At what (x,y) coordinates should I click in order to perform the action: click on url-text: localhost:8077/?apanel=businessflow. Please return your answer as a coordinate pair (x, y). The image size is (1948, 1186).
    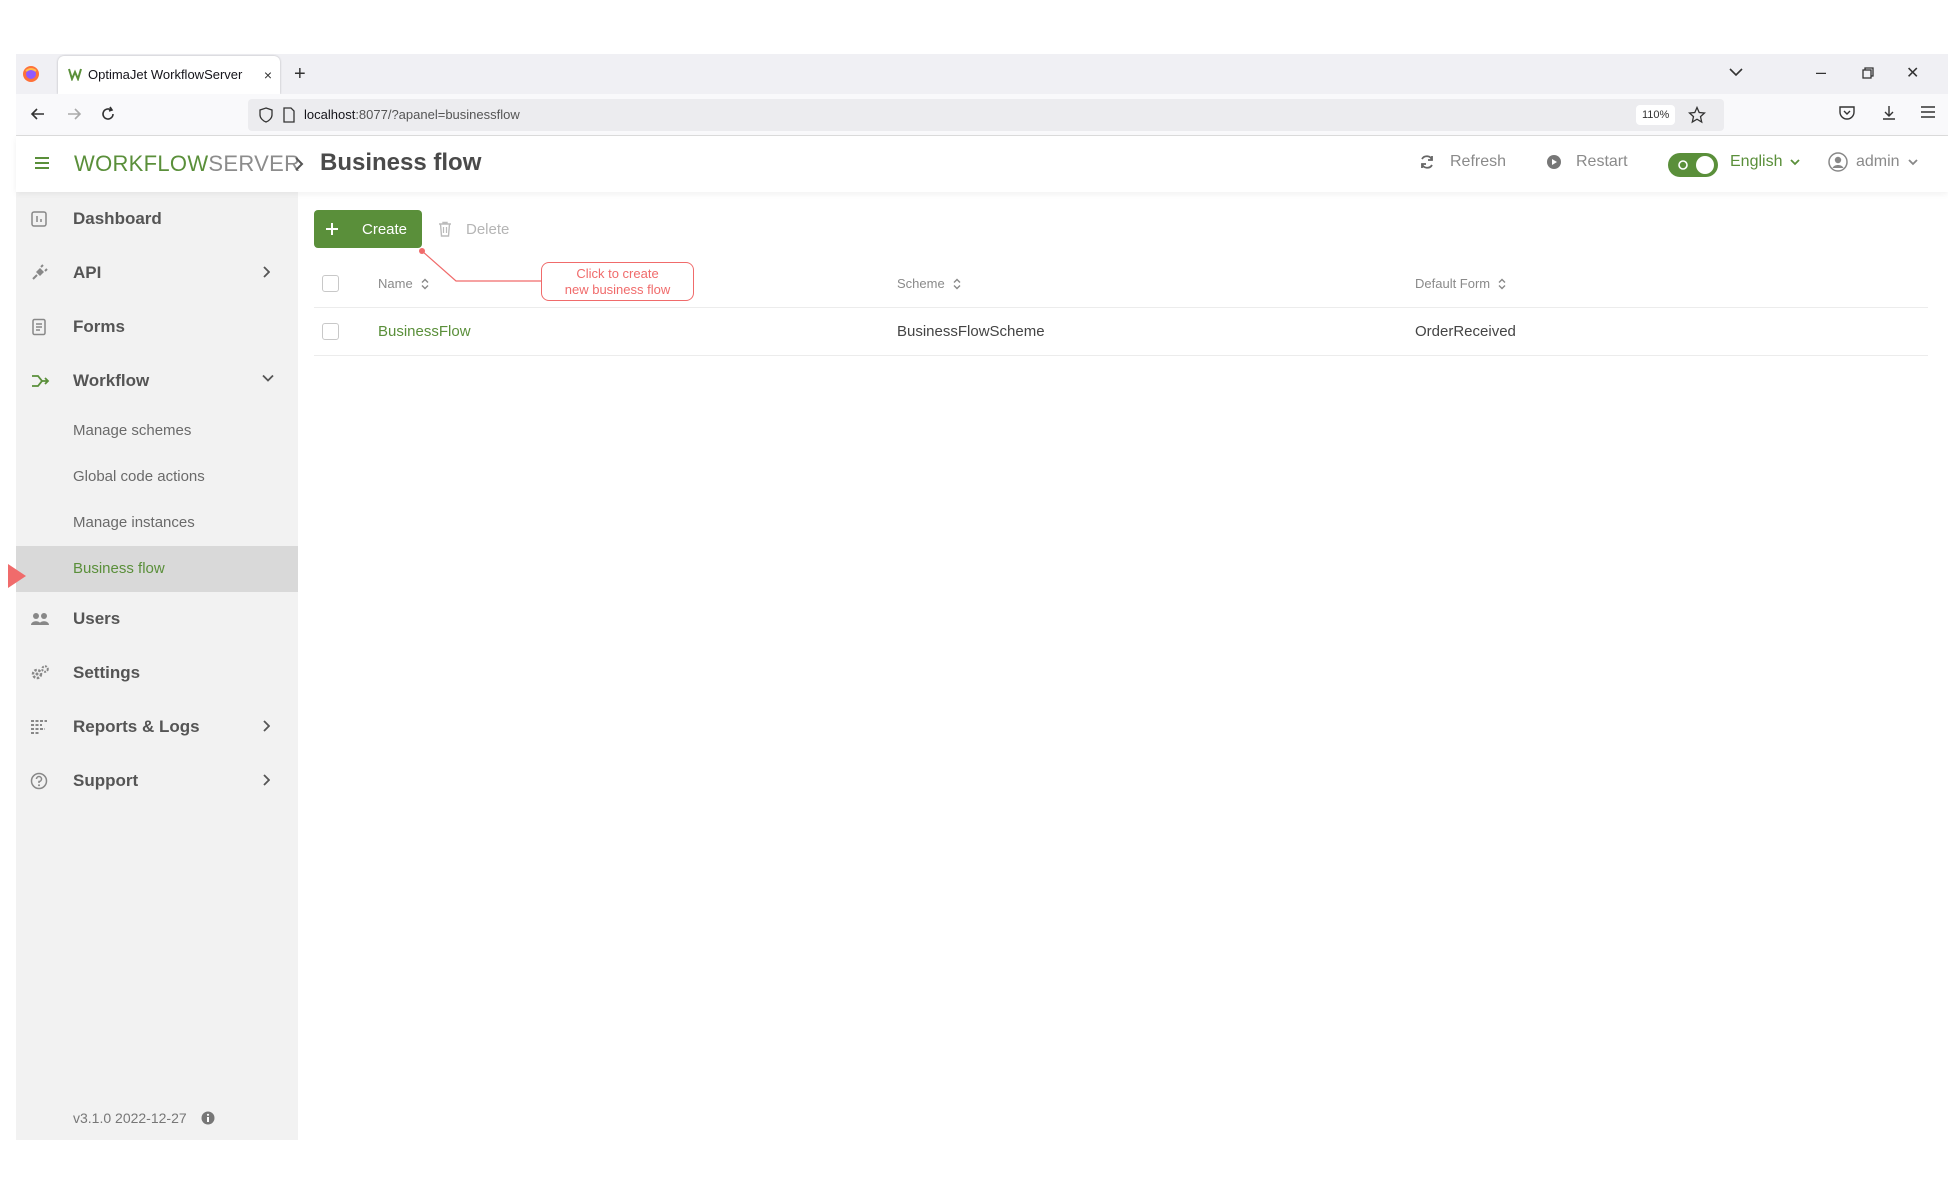
    Looking at the image, I should click on (412, 114).